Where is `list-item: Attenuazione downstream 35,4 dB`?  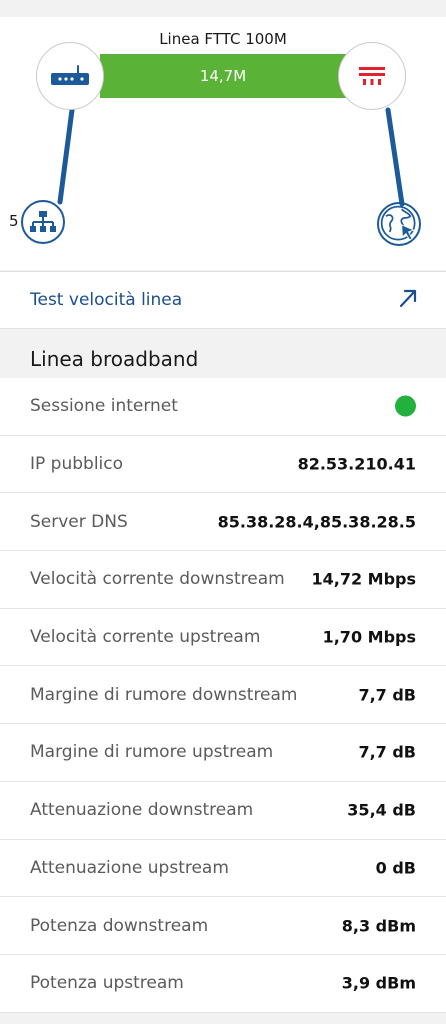 list-item: Attenuazione downstream 35,4 dB is located at coordinates (223, 811).